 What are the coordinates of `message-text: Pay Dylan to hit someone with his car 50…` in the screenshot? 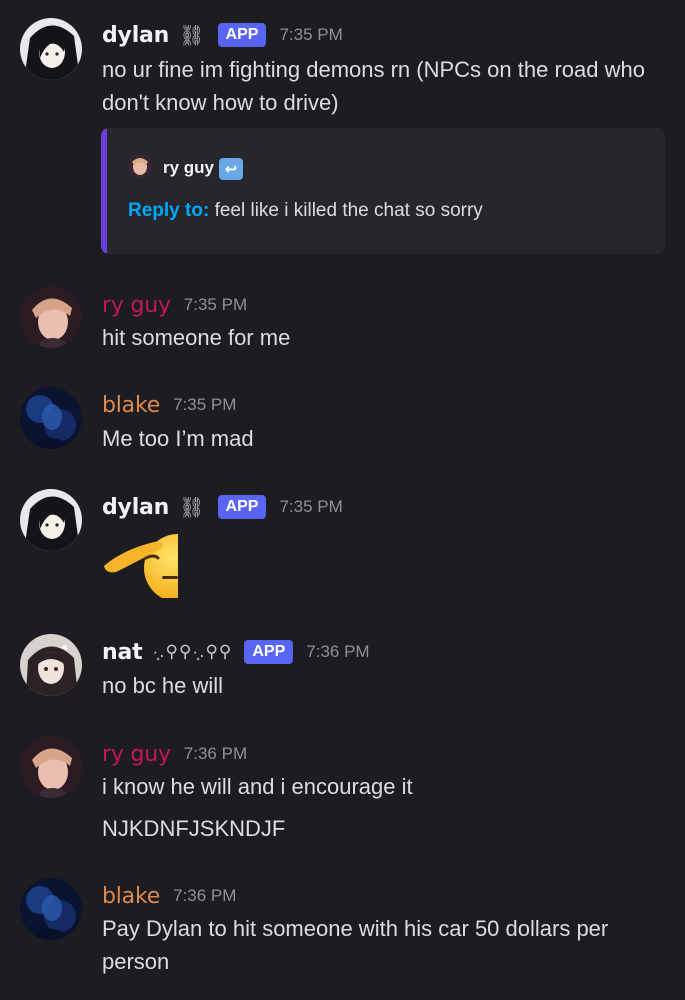 It's located at (355, 945).